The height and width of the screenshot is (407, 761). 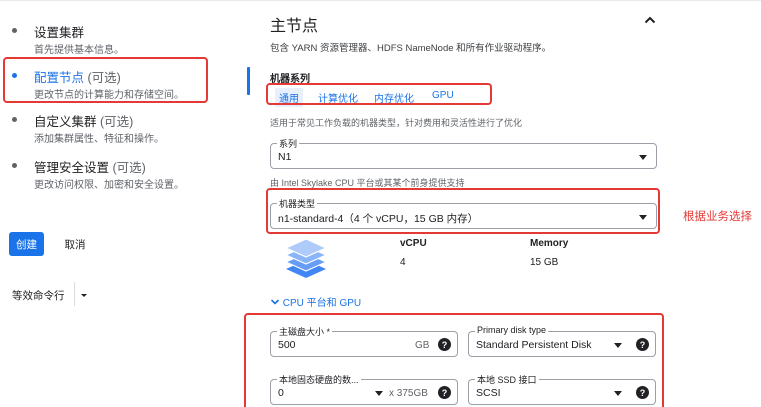 What do you see at coordinates (403, 262) in the screenshot?
I see `vcpu-value: 4` at bounding box center [403, 262].